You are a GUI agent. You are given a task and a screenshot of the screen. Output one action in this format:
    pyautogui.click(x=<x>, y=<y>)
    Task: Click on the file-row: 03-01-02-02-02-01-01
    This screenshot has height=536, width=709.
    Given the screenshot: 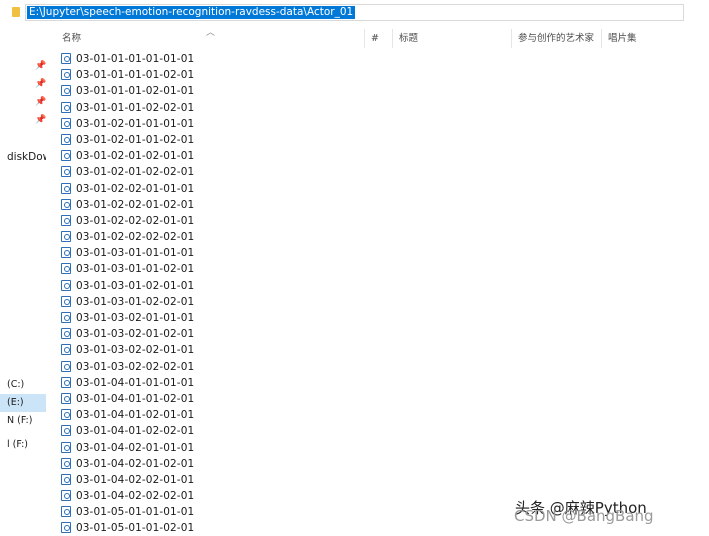 What is the action you would take?
    pyautogui.click(x=211, y=221)
    